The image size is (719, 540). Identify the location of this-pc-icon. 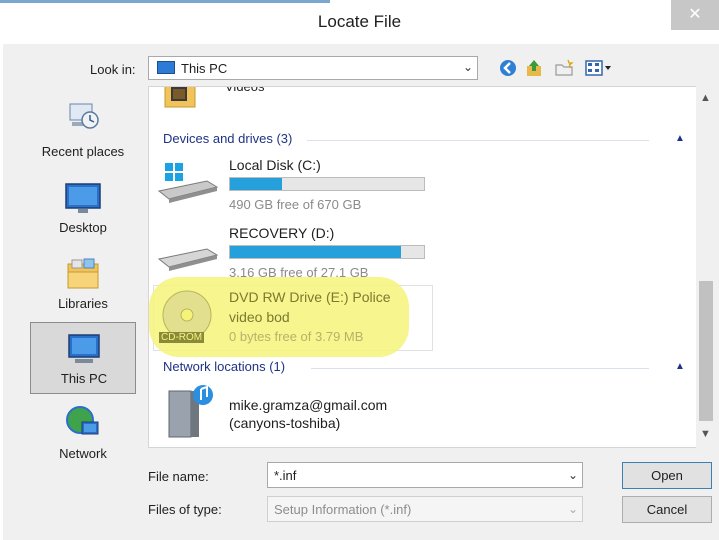
(84, 348).